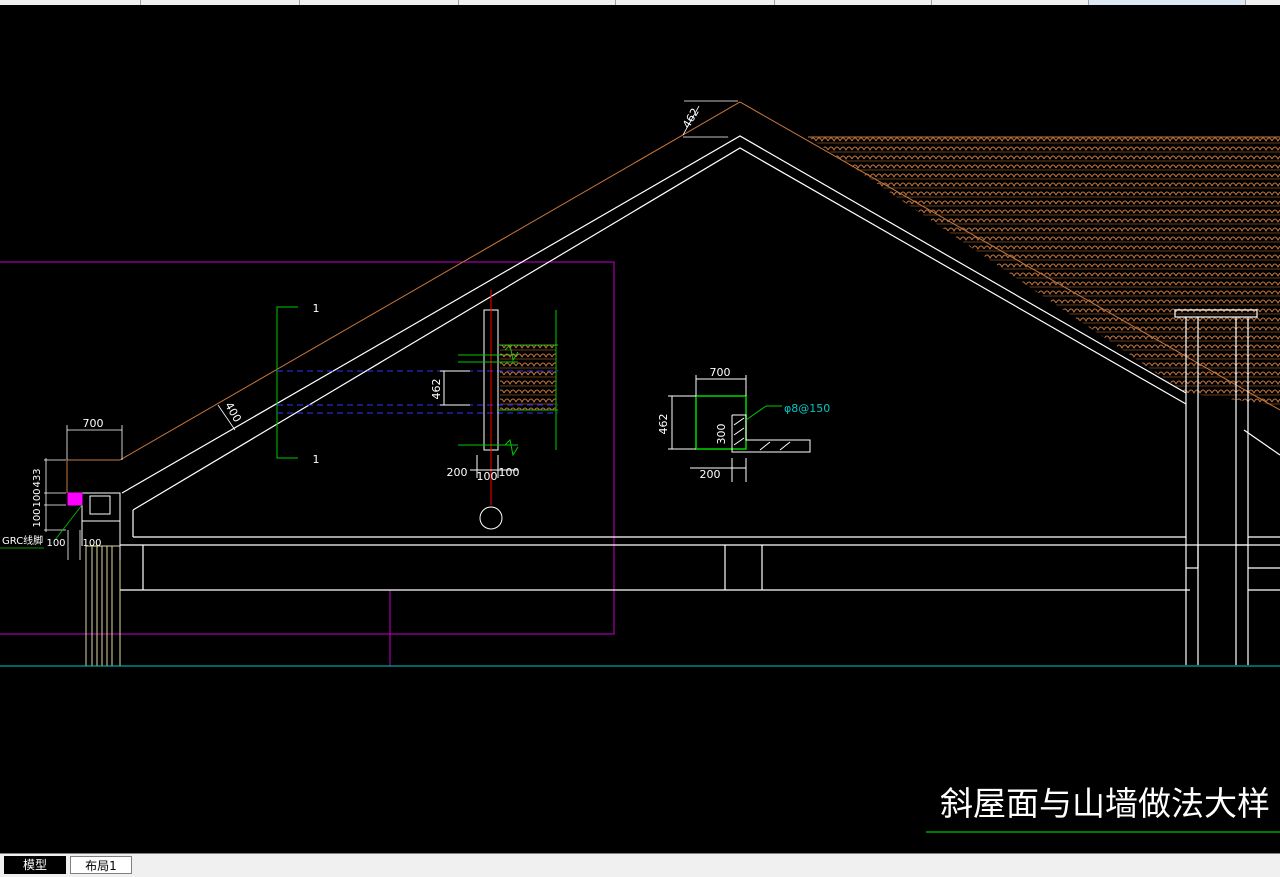 This screenshot has height=877, width=1280. I want to click on box-width-dim: 700, so click(720, 372).